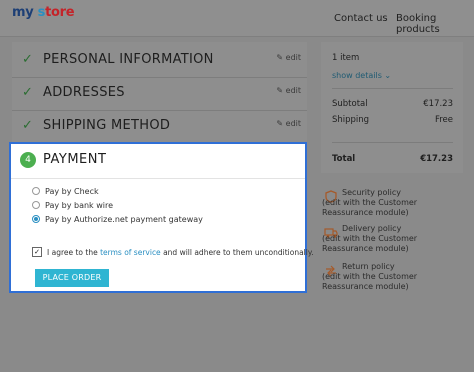 Image resolution: width=474 pixels, height=372 pixels. What do you see at coordinates (435, 24) in the screenshot?
I see `nav-booking-products: Booking products` at bounding box center [435, 24].